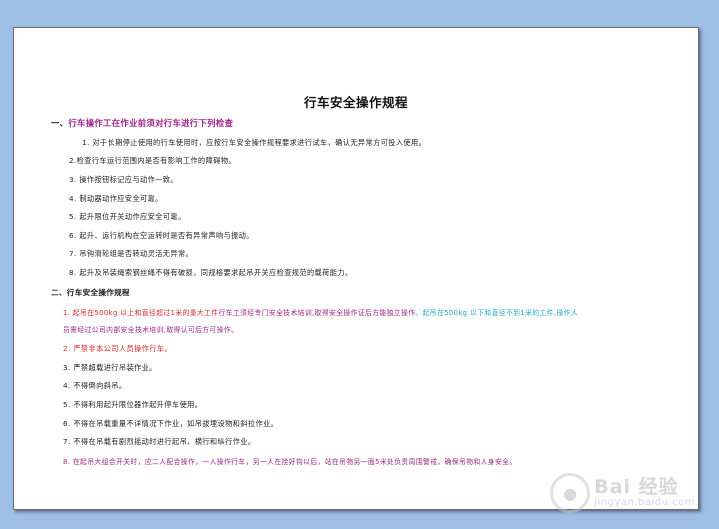  Describe the element at coordinates (133, 404) in the screenshot. I see `section2-item: 5. 不得利用起升限位器作起升停车使用。` at that location.